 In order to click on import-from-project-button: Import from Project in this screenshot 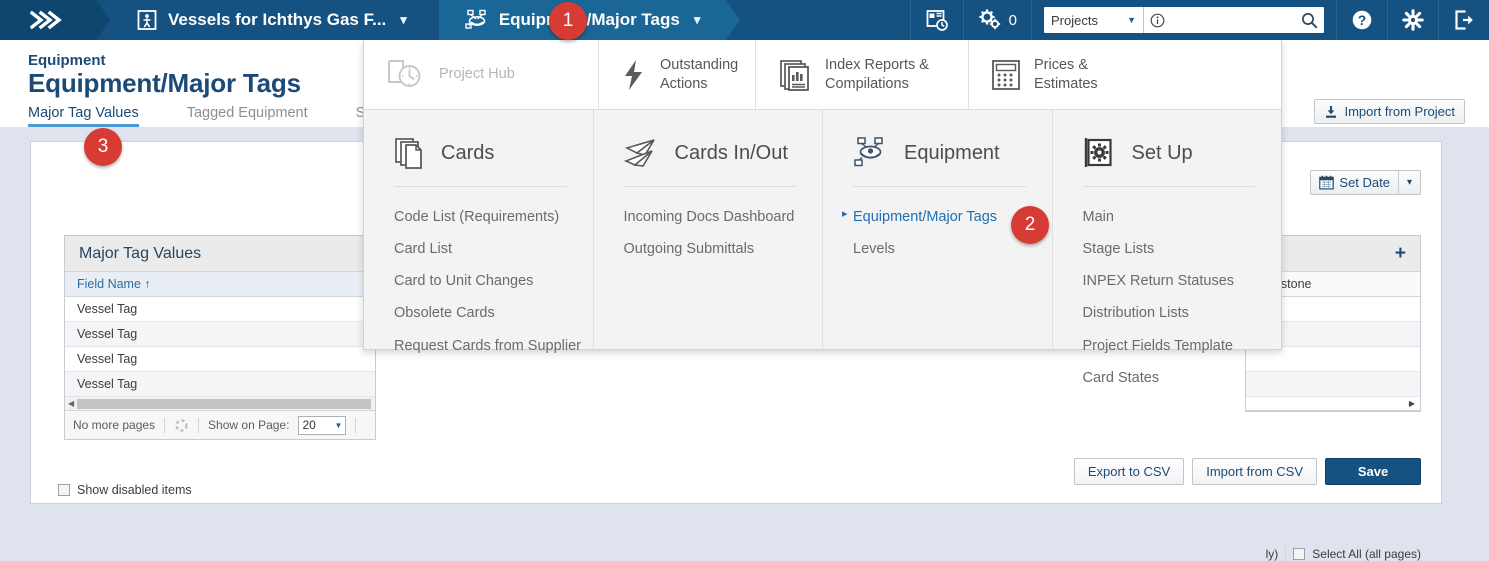, I will do `click(1389, 111)`.